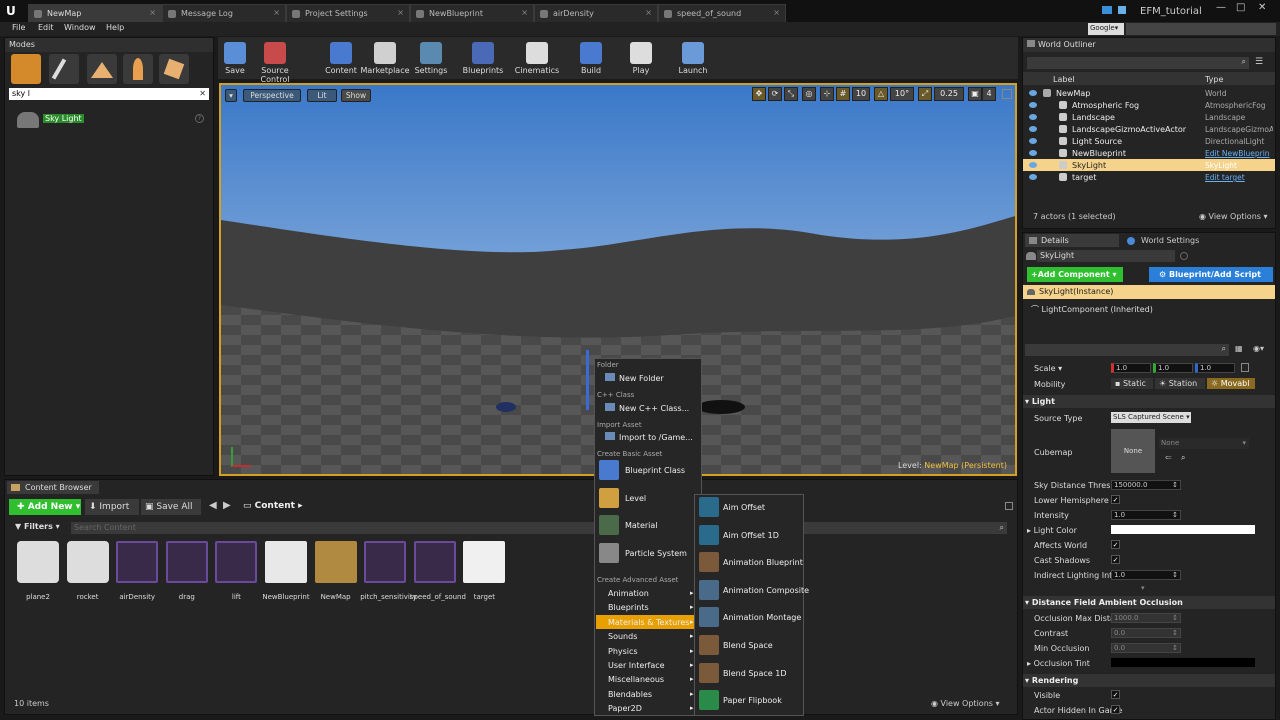 Image resolution: width=1280 pixels, height=720 pixels. I want to click on advanced-category-item: Blueprints ▸, so click(648, 607).